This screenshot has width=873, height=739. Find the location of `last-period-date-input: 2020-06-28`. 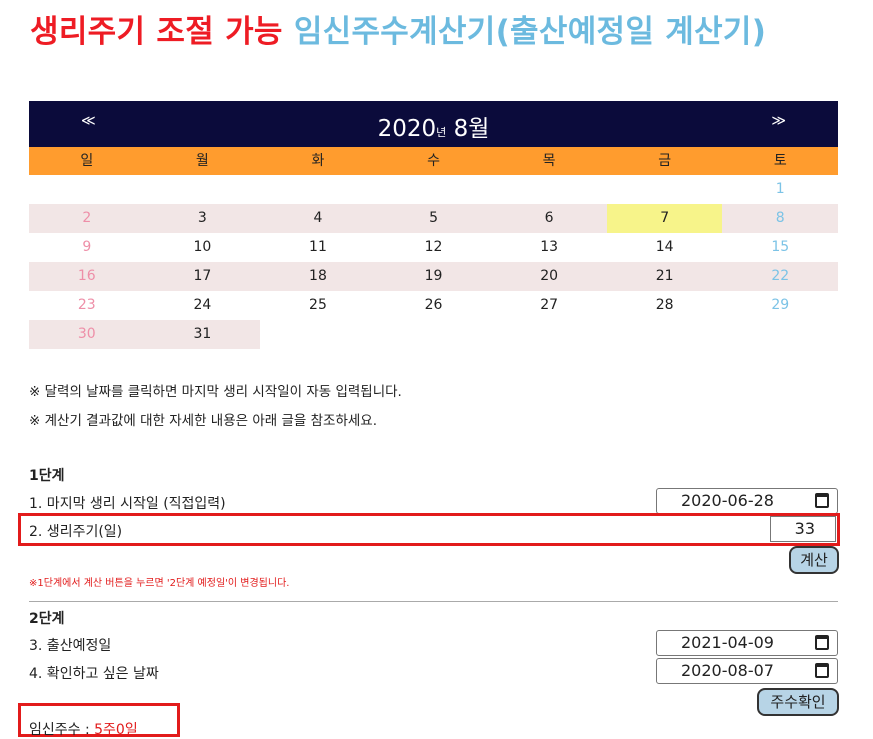

last-period-date-input: 2020-06-28 is located at coordinates (747, 501).